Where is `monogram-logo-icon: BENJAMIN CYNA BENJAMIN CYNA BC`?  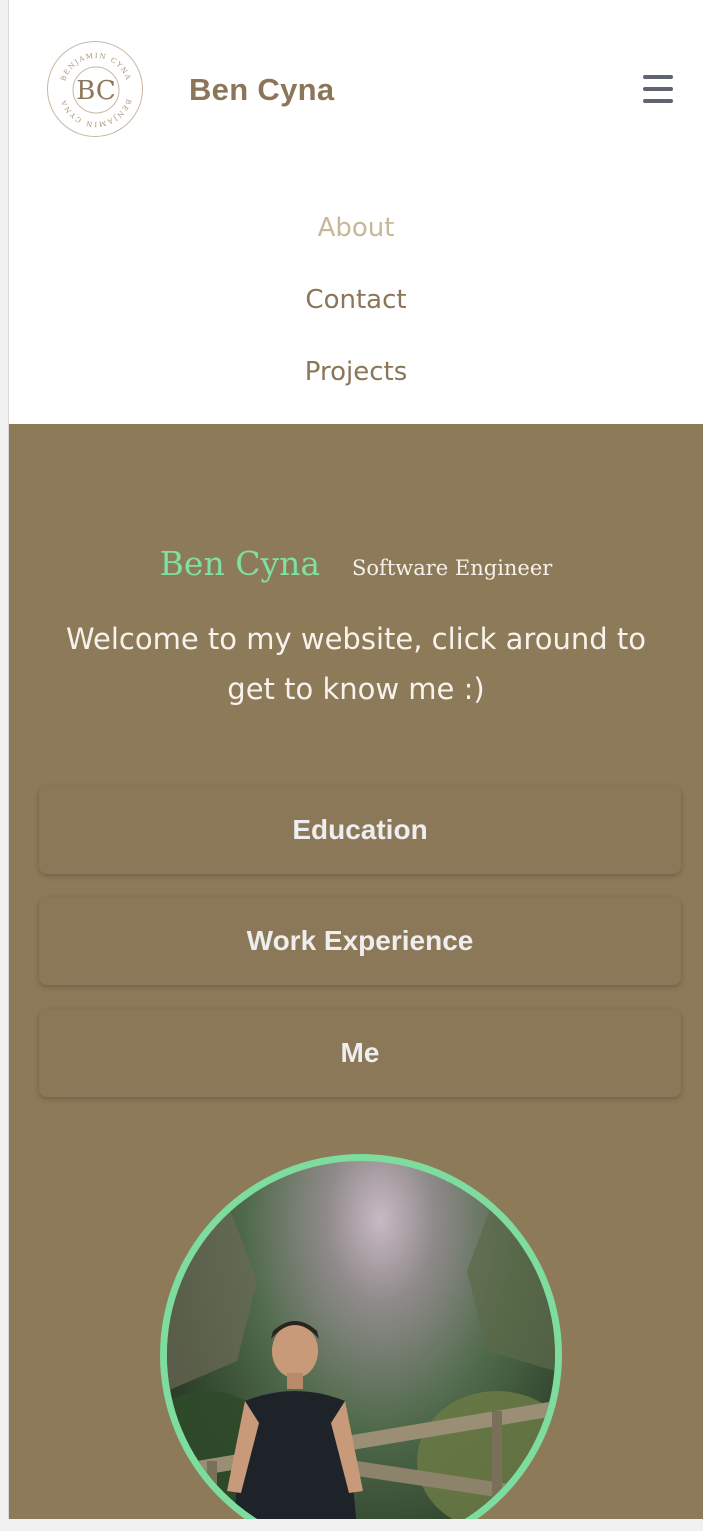 monogram-logo-icon: BENJAMIN CYNA BENJAMIN CYNA BC is located at coordinates (95, 90).